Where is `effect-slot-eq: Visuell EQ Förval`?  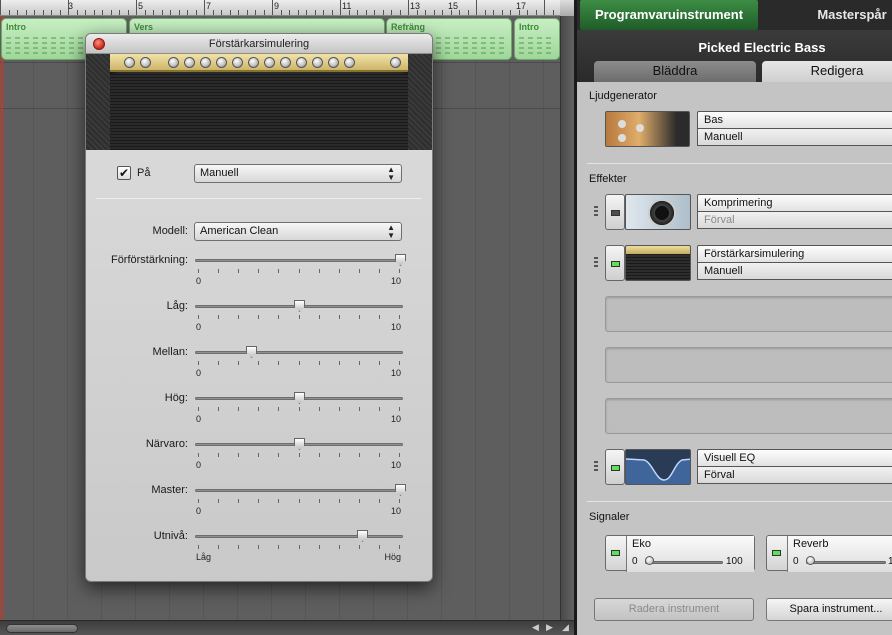
effect-slot-eq: Visuell EQ Förval is located at coordinates (748, 467).